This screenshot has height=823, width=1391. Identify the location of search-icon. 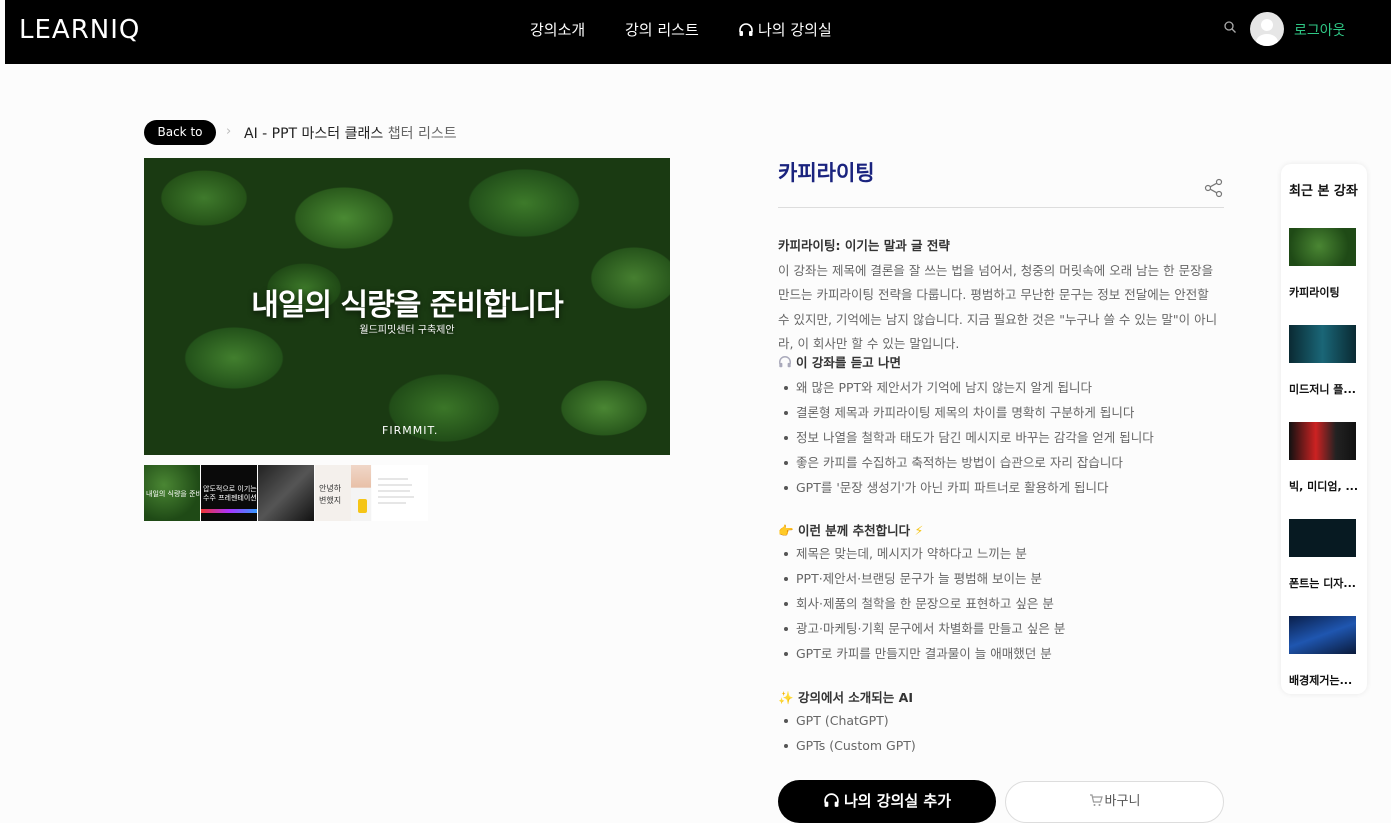
(1230, 27).